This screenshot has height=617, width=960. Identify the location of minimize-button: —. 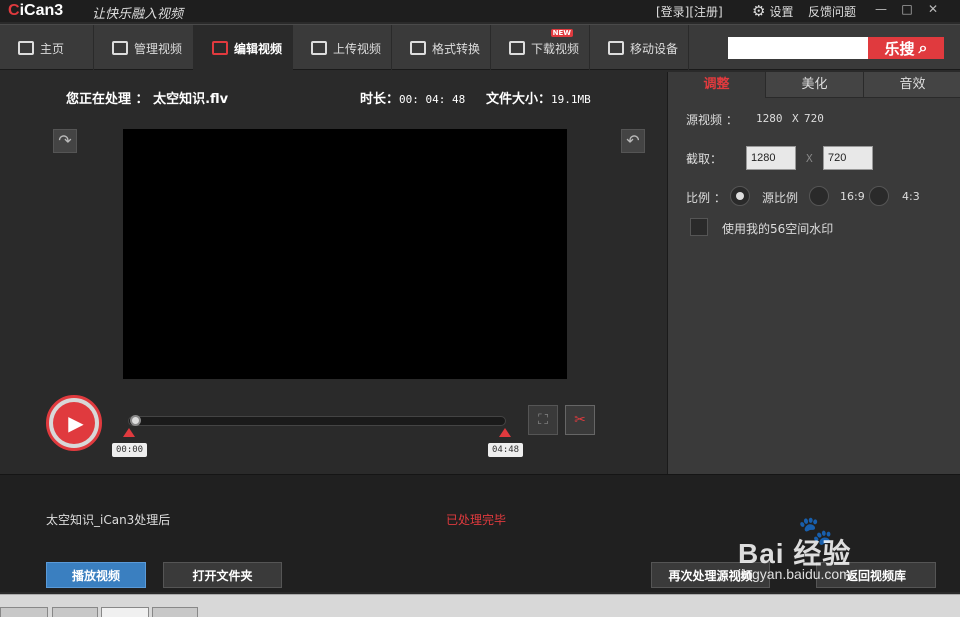
(881, 9).